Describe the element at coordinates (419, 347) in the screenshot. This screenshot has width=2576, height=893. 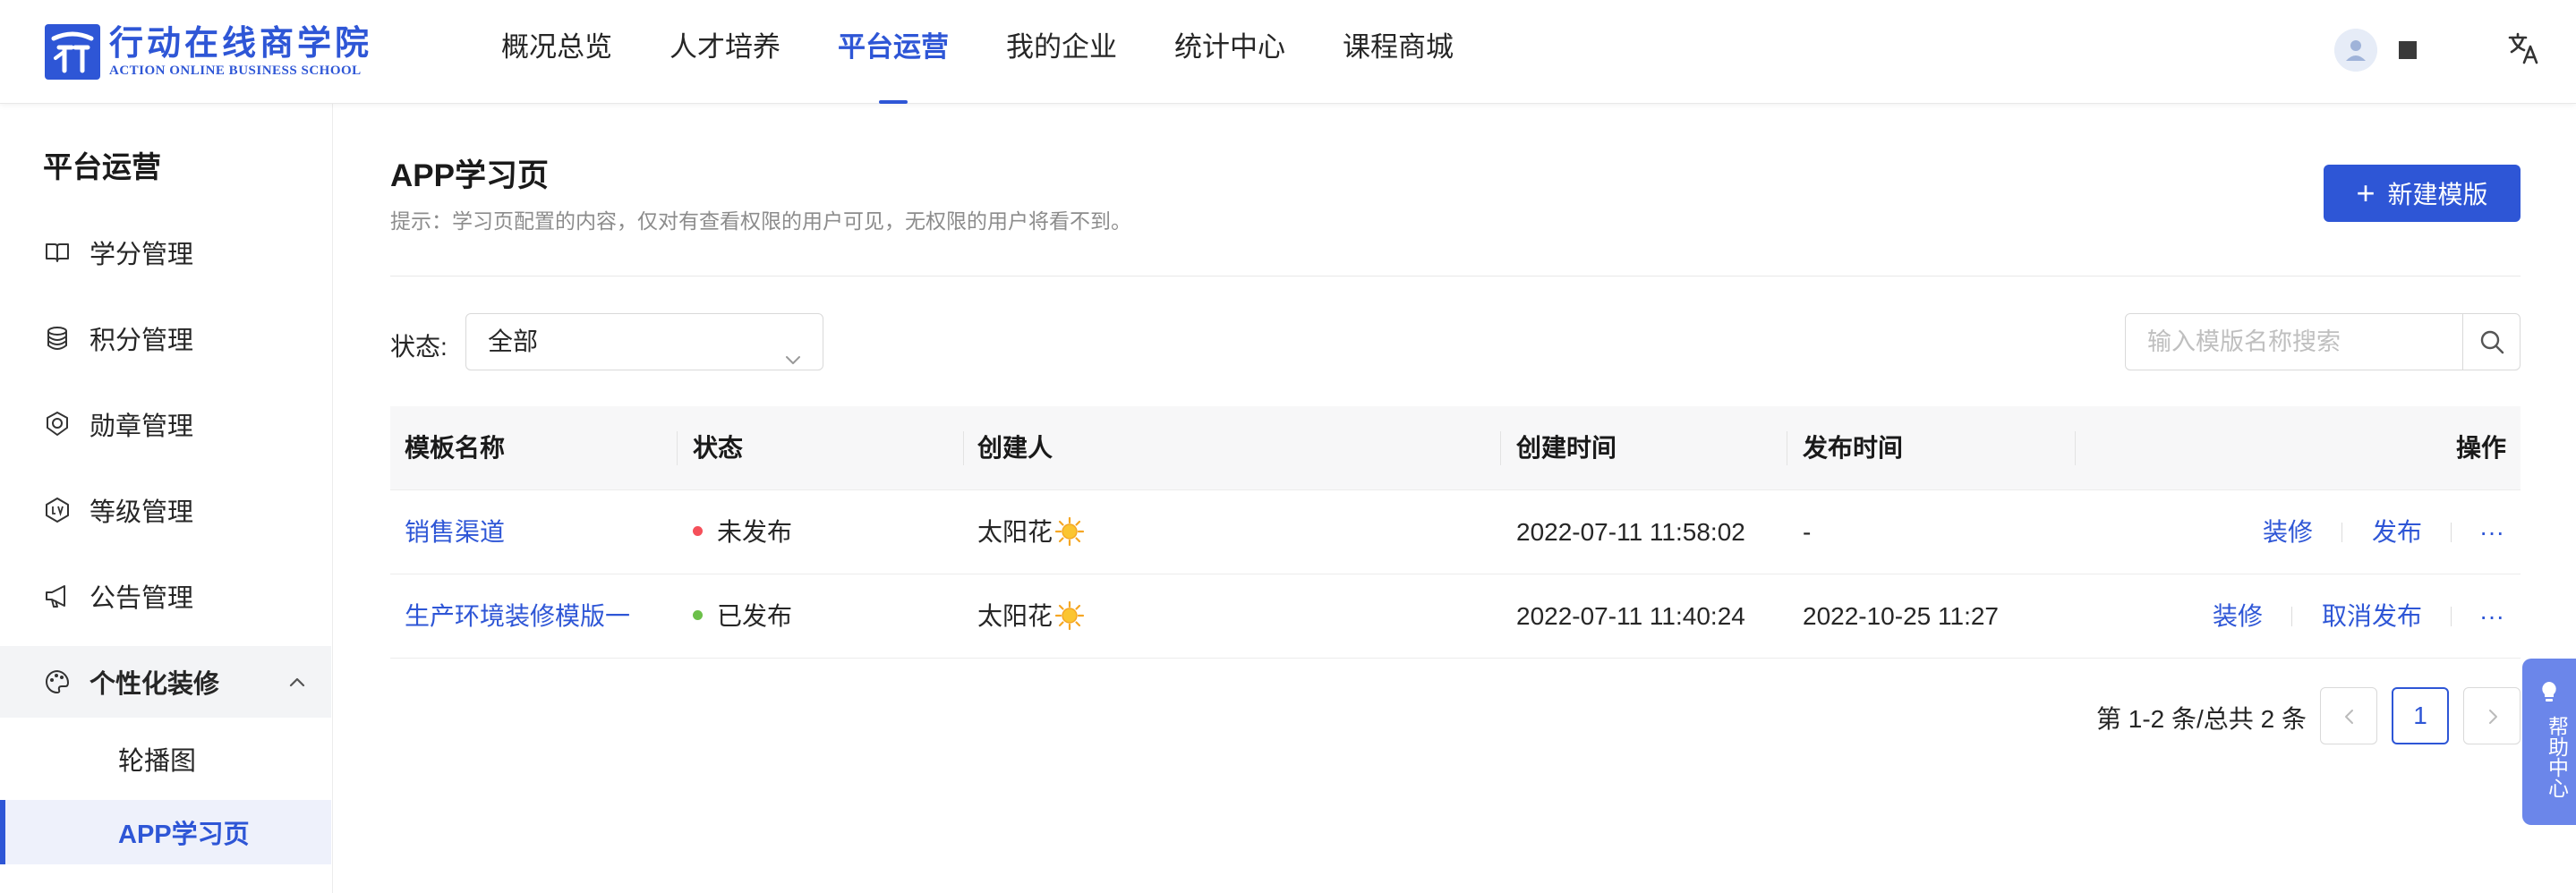
I see `status-filter-label: 状态:` at that location.